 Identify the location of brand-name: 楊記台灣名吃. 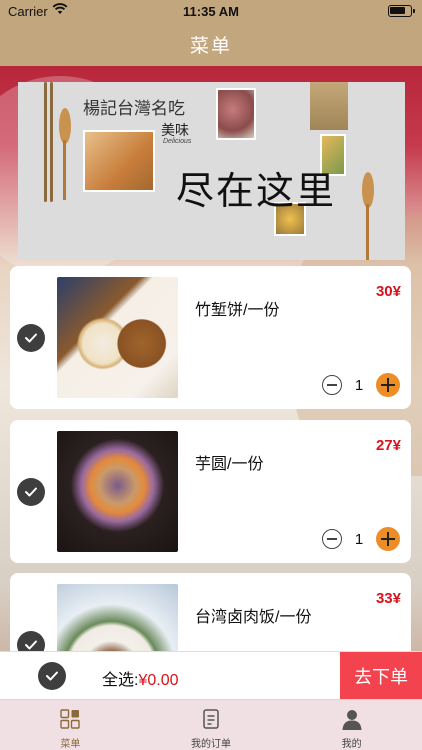
(134, 108).